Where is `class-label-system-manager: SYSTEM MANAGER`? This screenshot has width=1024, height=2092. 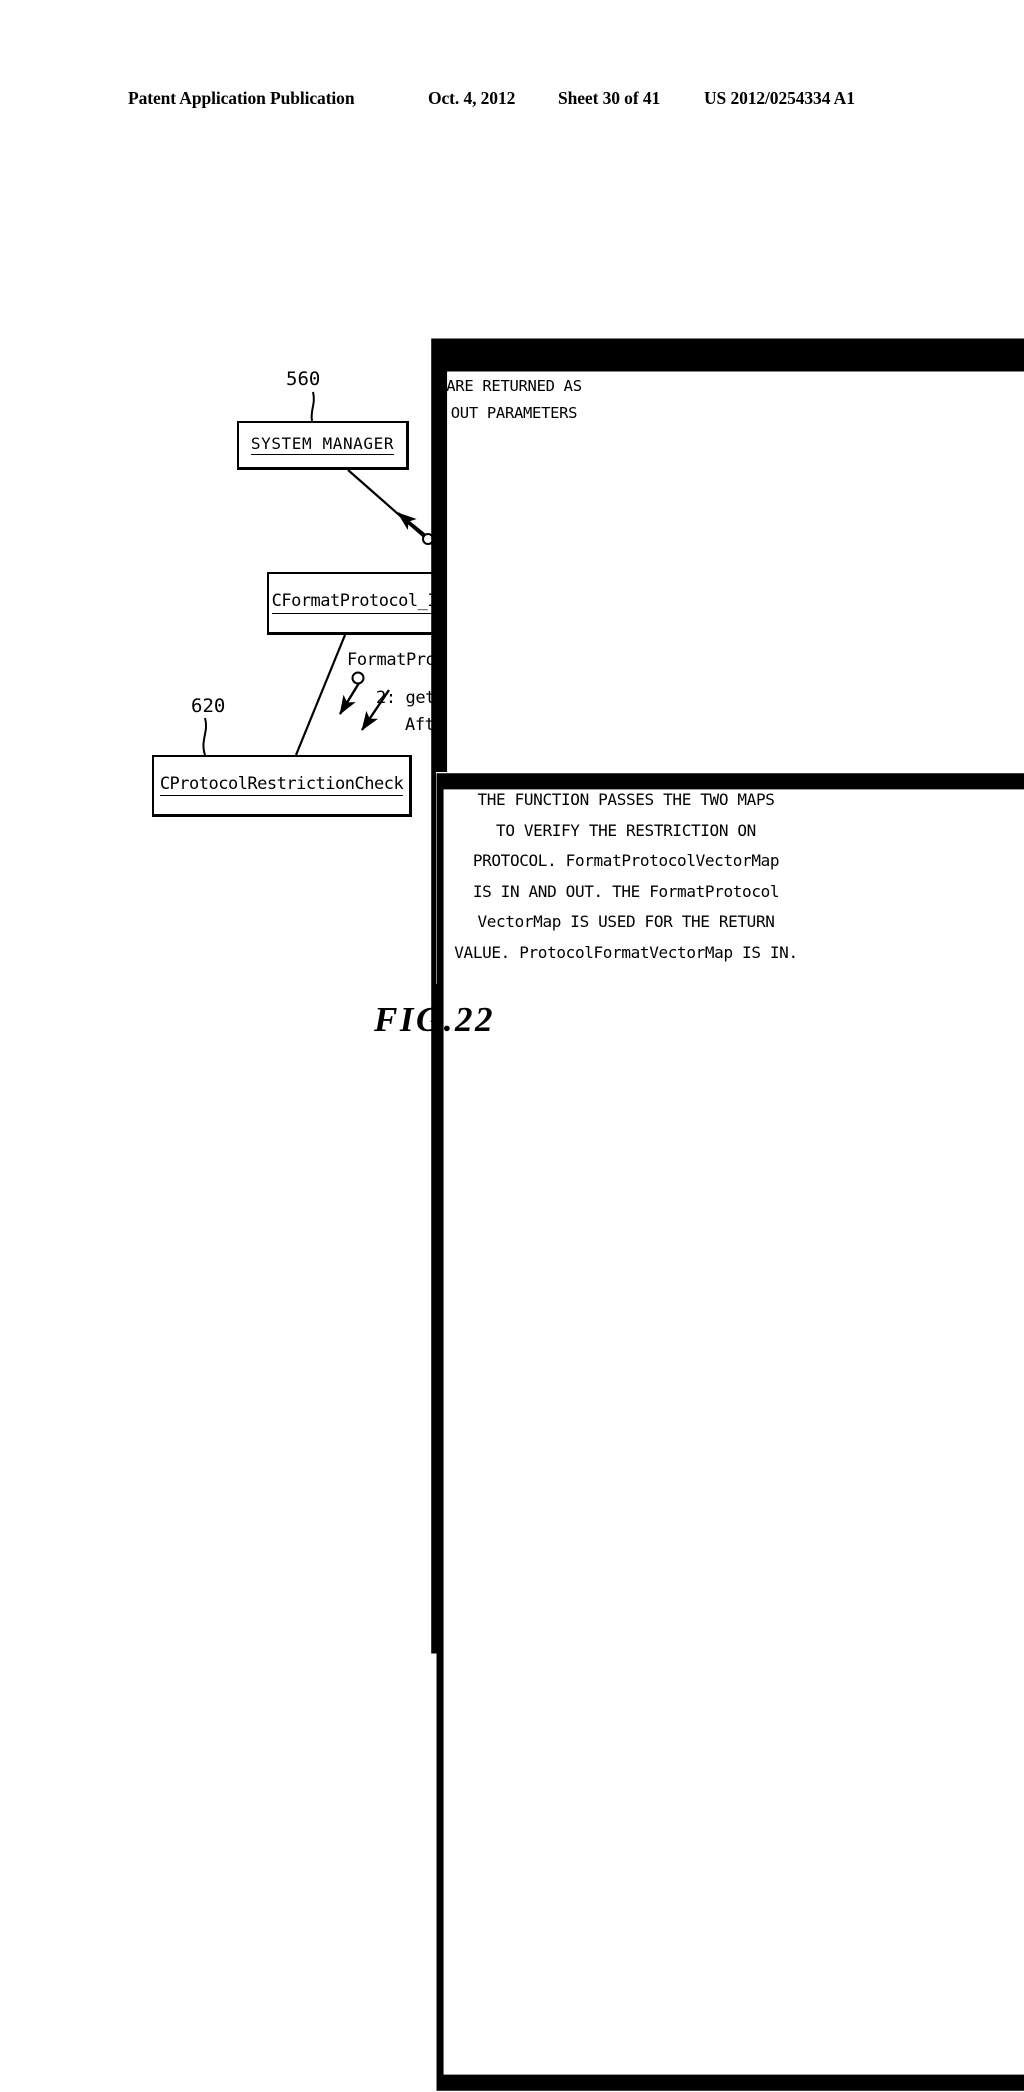 class-label-system-manager: SYSTEM MANAGER is located at coordinates (322, 445).